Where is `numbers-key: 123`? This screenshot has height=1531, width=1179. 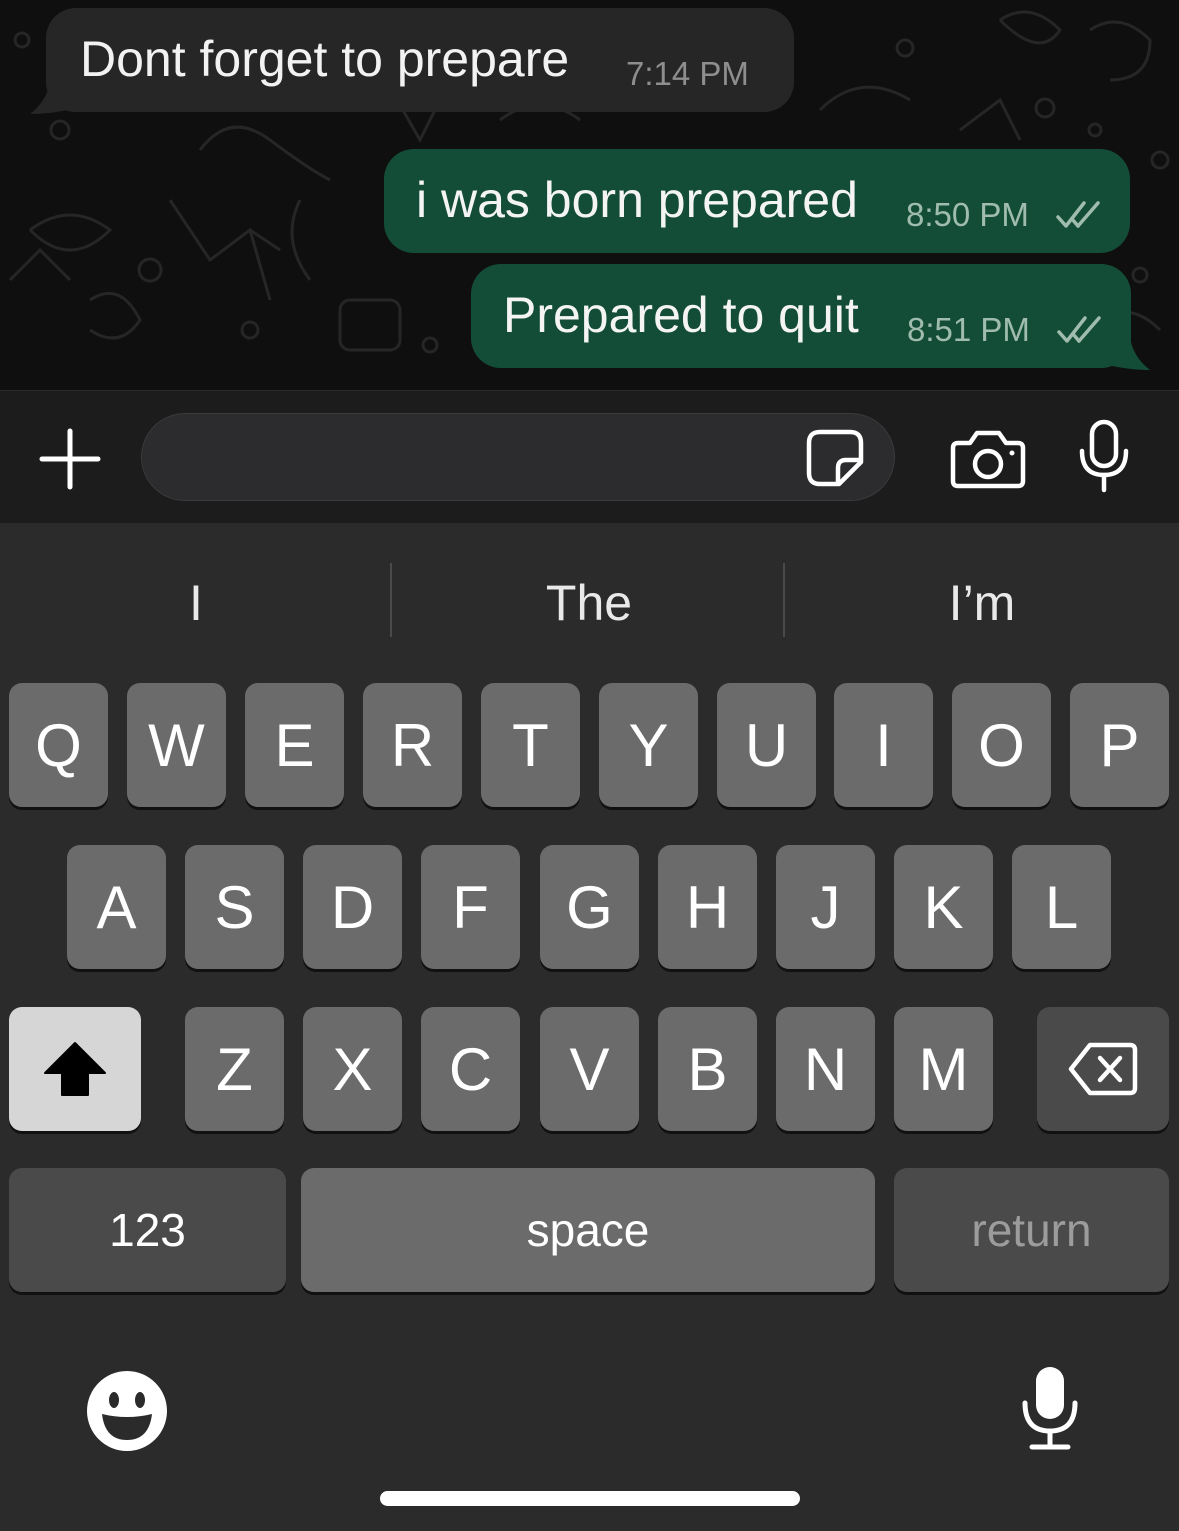 numbers-key: 123 is located at coordinates (147, 1230).